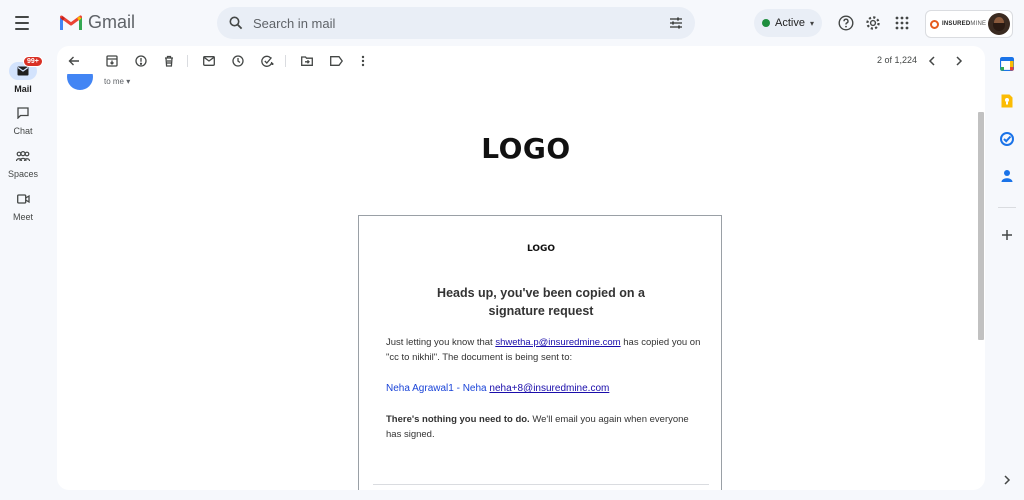  I want to click on mark-unread-icon, so click(209, 61).